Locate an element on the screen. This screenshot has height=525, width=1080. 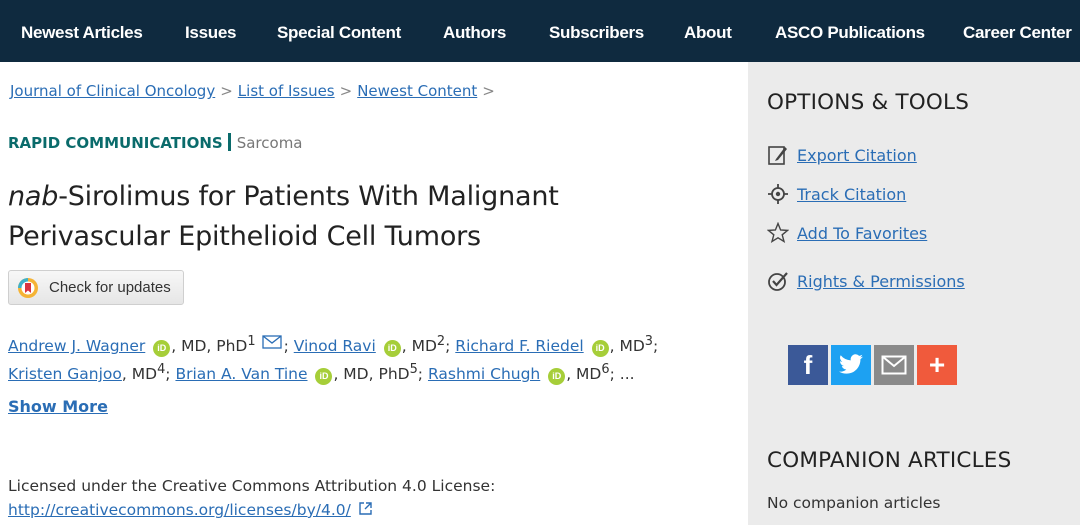
nav-asco-publications: ASCO Publications is located at coordinates (850, 33).